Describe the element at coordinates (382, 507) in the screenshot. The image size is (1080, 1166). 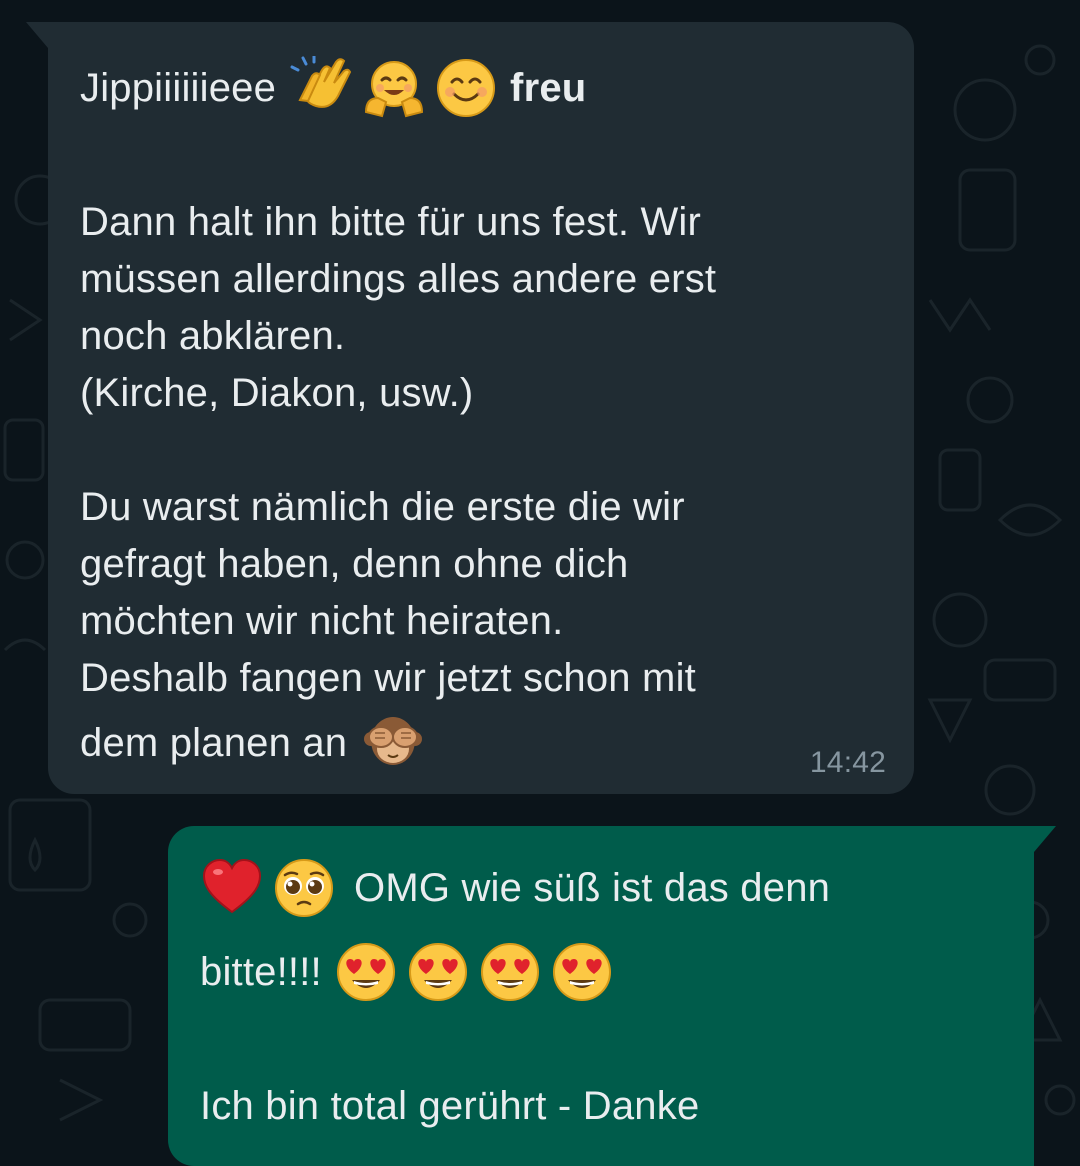
I see `message-line: Du warst nämlich die erste die wir` at that location.